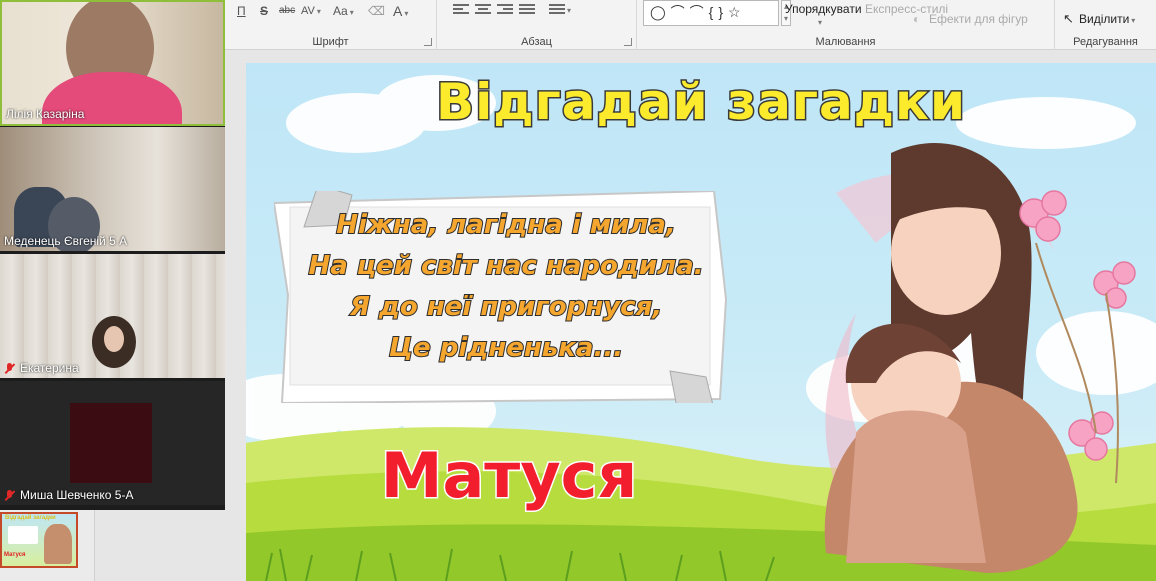 This screenshot has height=581, width=1156. What do you see at coordinates (461, 10) in the screenshot?
I see `align-left-icon` at bounding box center [461, 10].